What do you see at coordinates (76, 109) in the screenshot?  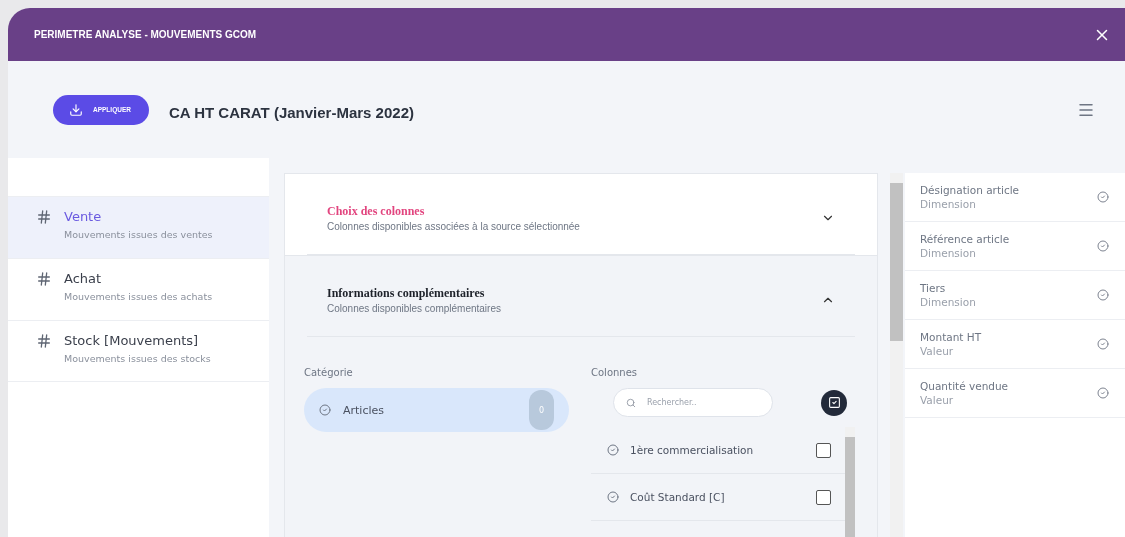 I see `download-icon` at bounding box center [76, 109].